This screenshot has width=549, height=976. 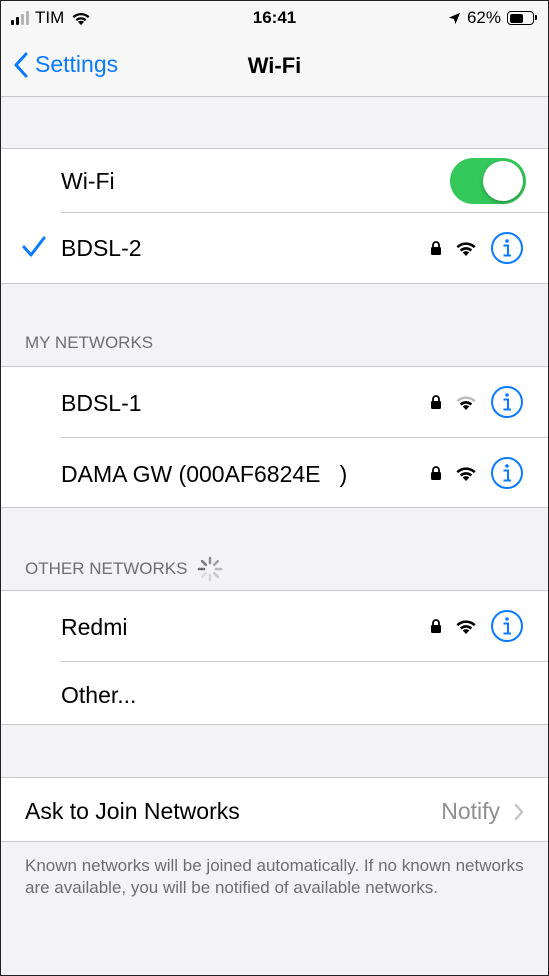 I want to click on section-header-other-networks: OTHER NETWORKS, so click(x=124, y=569).